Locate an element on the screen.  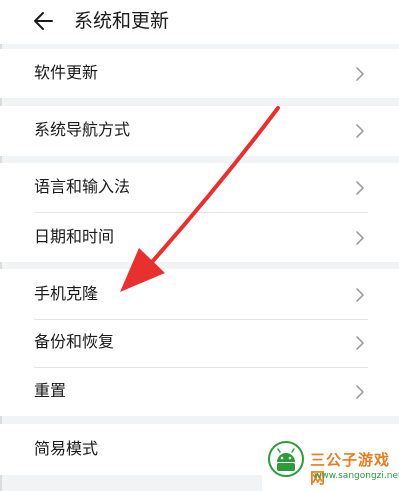
back-arrow-icon is located at coordinates (44, 21).